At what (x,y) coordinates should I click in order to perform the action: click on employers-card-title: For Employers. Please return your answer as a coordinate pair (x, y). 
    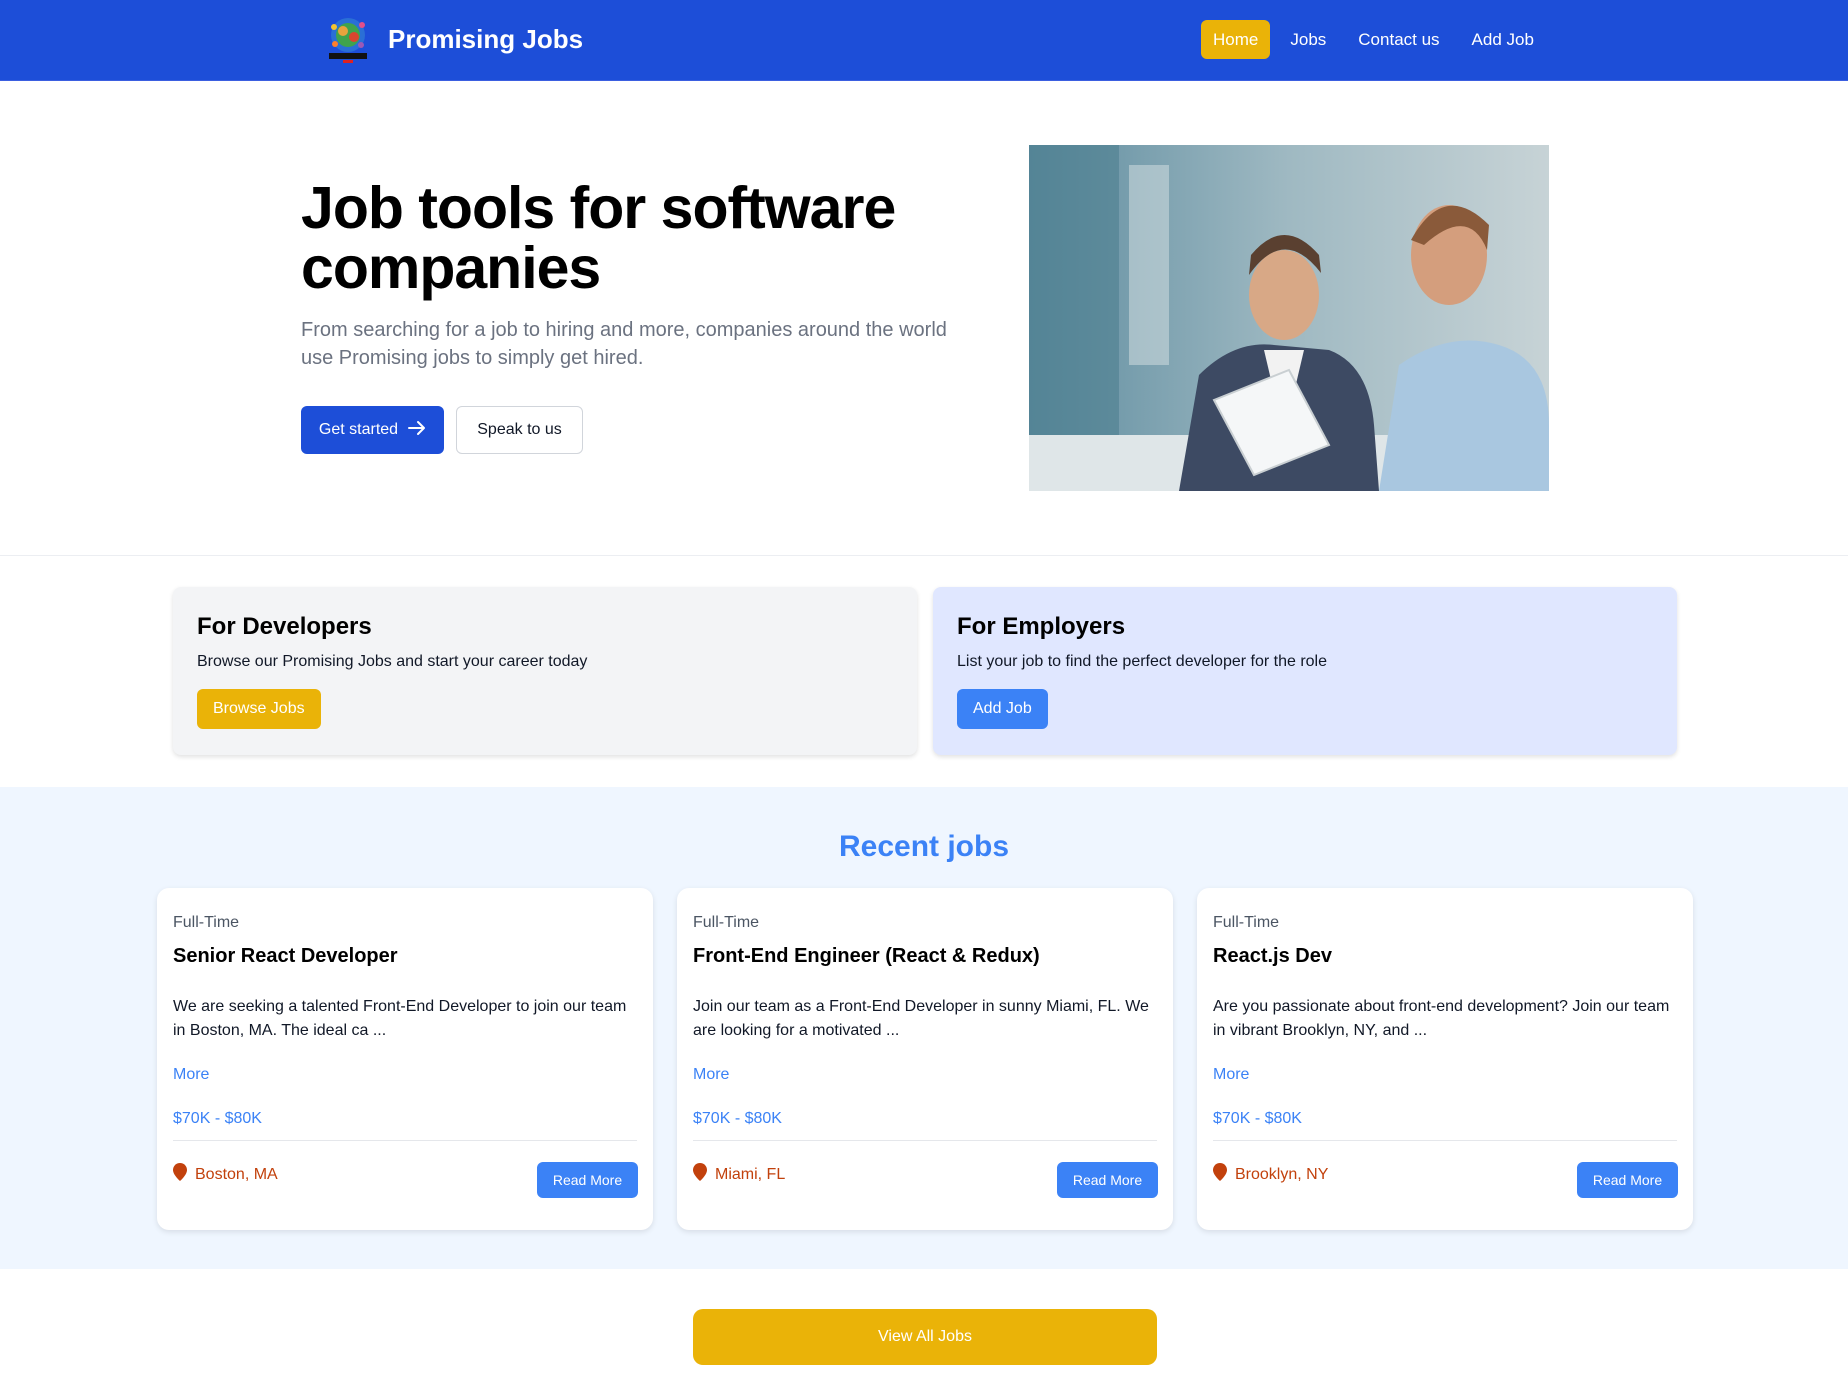
    Looking at the image, I should click on (1041, 626).